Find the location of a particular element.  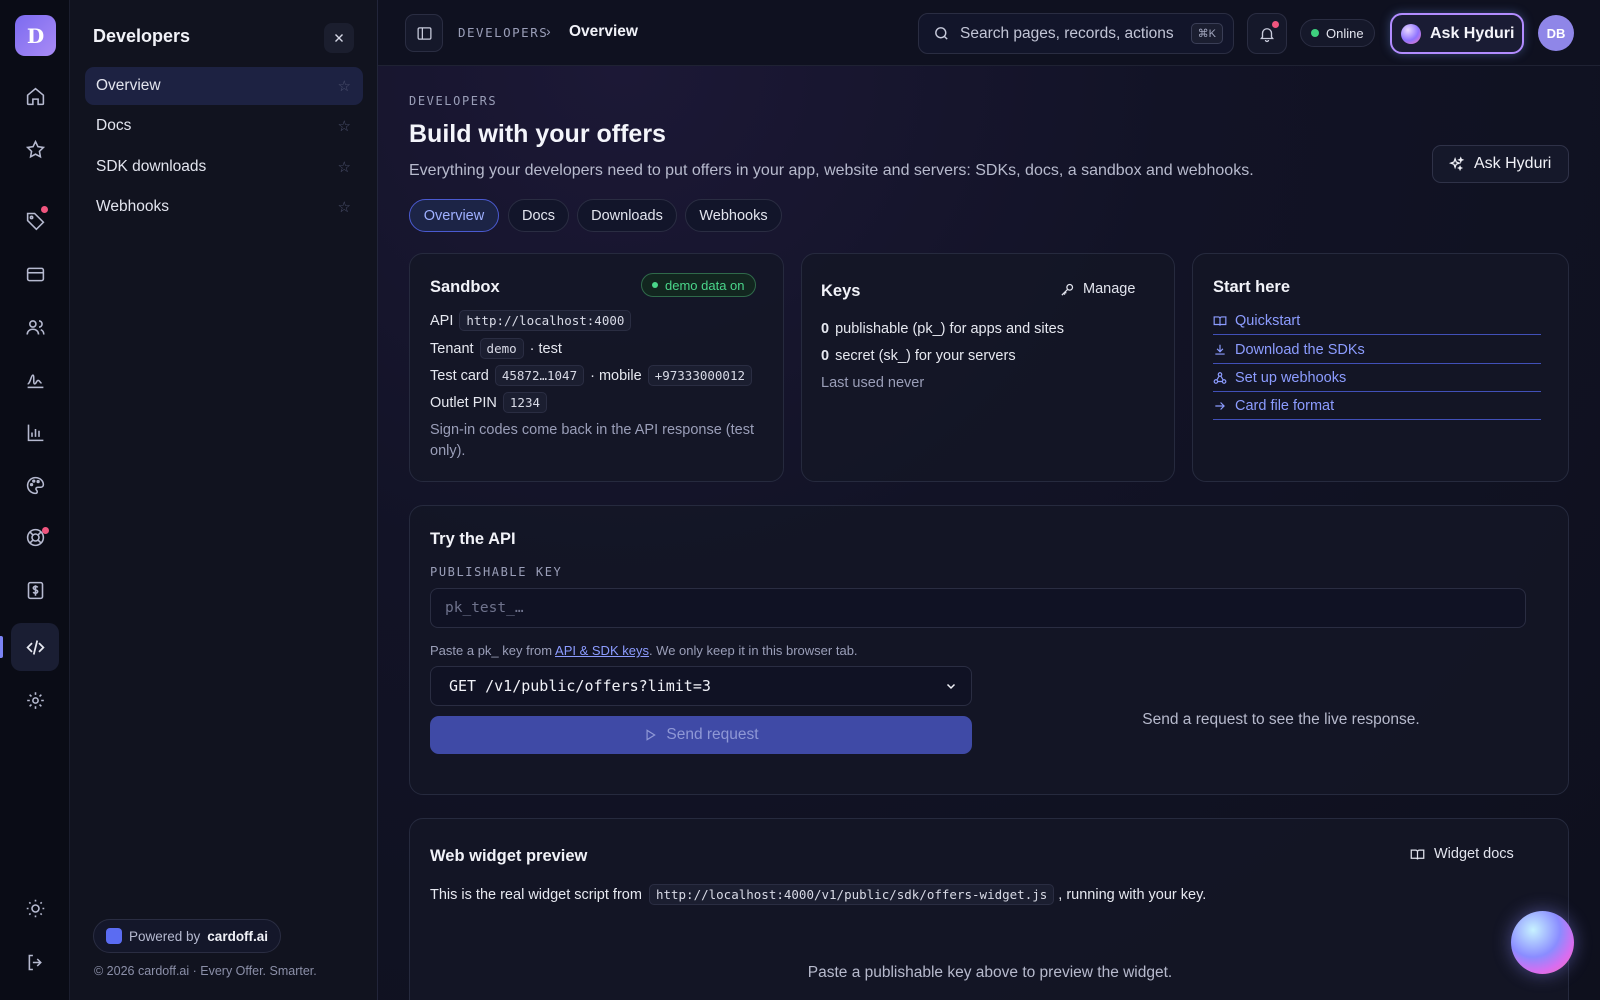

lifebuoy-icon is located at coordinates (35, 537).